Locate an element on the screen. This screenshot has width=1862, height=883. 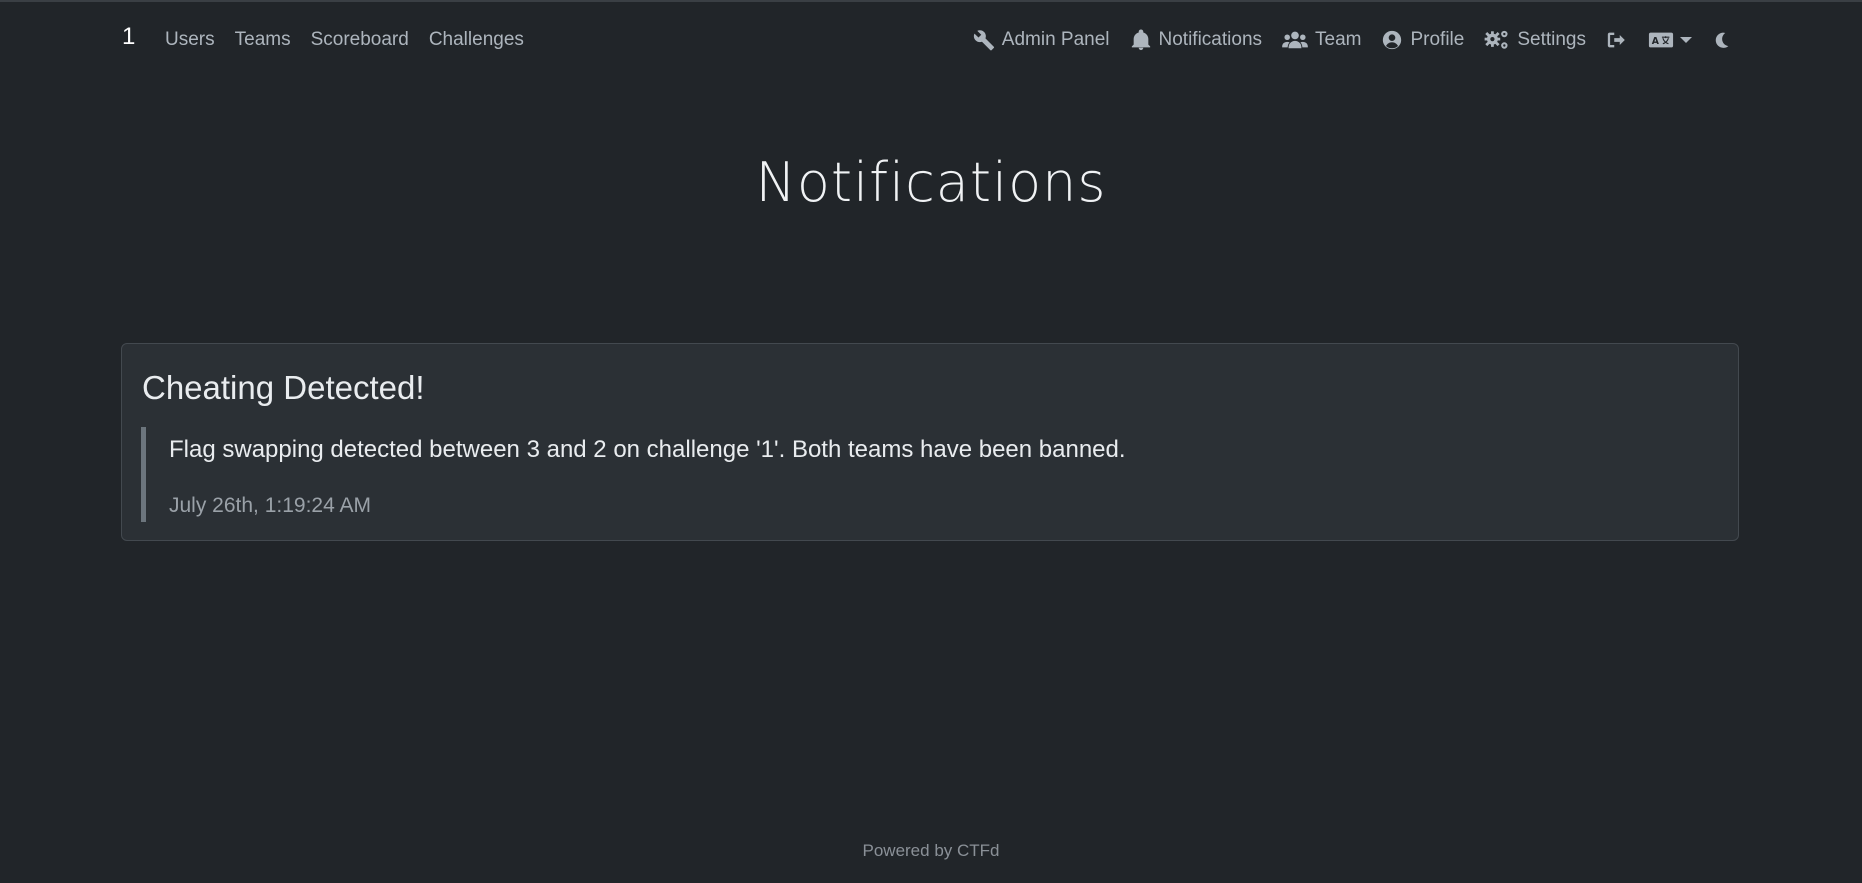
moon-icon is located at coordinates (1721, 40).